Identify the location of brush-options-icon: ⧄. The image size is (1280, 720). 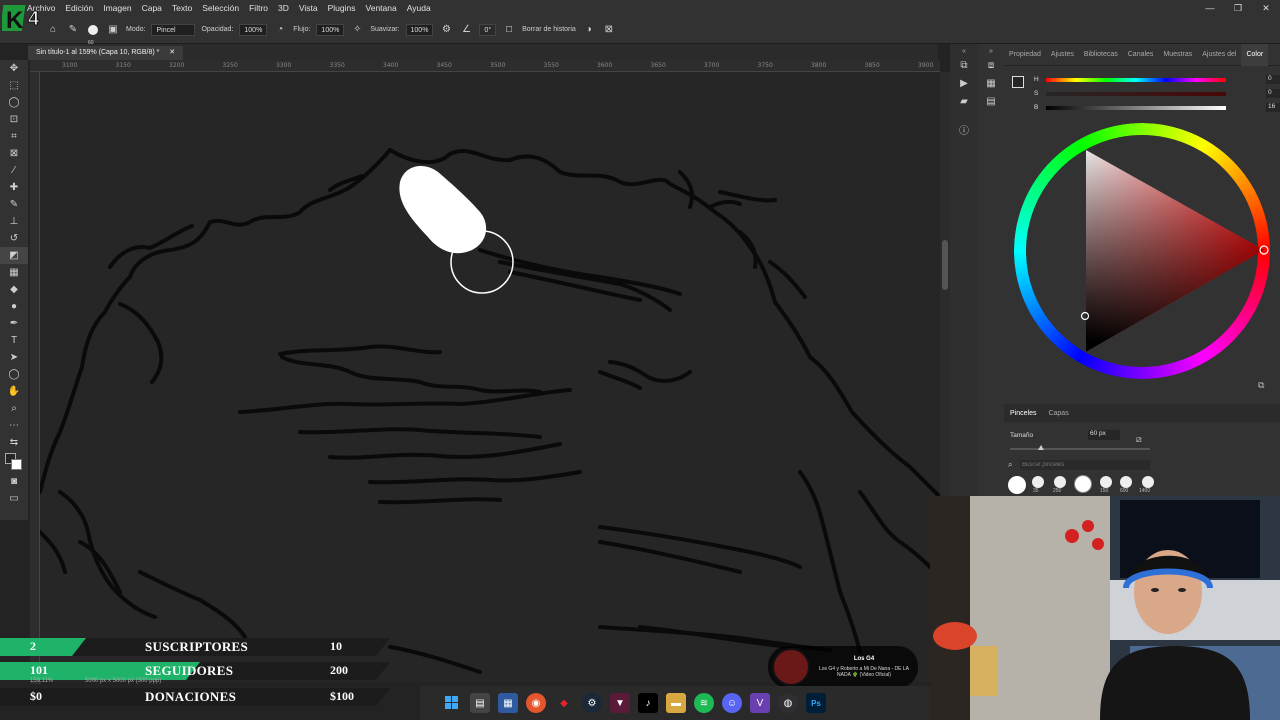
(1139, 439).